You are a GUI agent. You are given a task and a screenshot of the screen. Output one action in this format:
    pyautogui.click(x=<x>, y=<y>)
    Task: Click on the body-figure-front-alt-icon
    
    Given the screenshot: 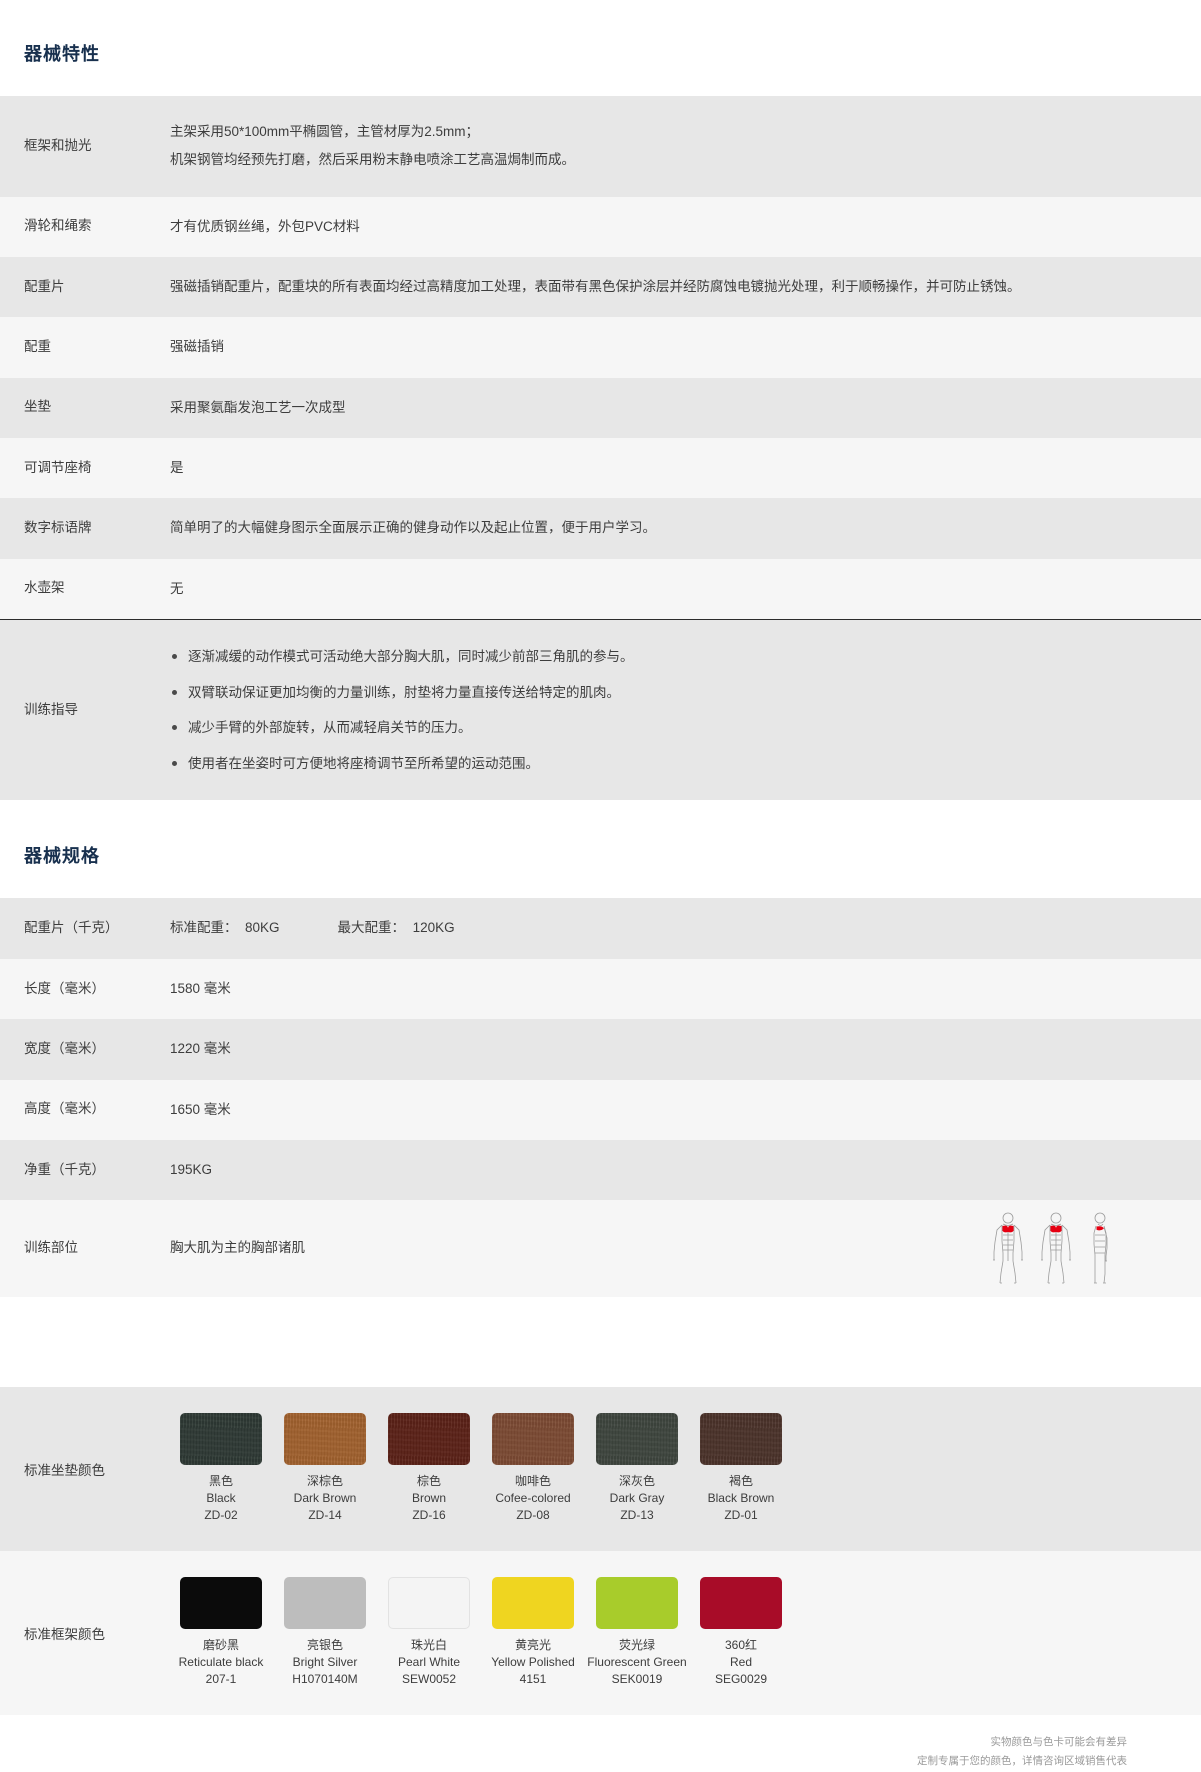 What is the action you would take?
    pyautogui.click(x=1056, y=1248)
    